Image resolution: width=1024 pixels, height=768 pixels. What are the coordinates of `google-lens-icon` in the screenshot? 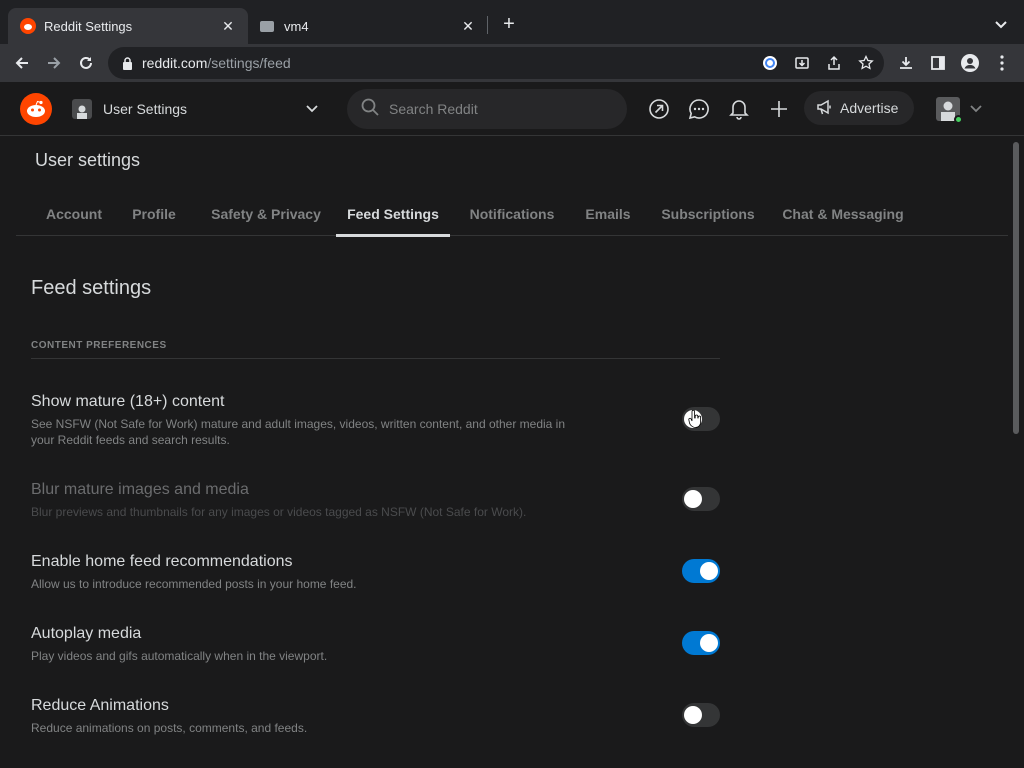 It's located at (770, 63).